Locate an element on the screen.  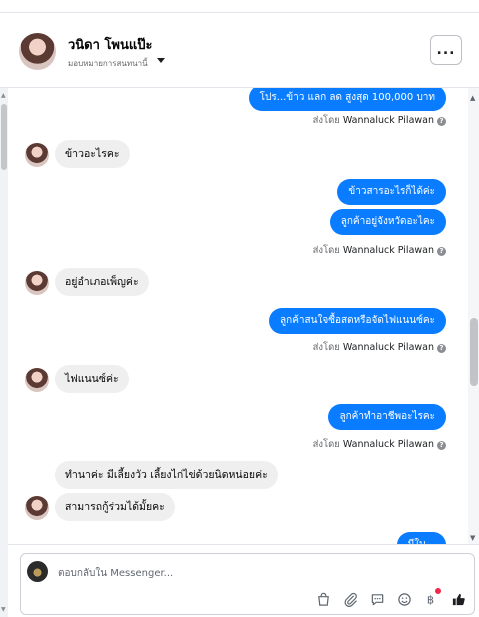
outgoing-message: โปร...ข้าว แลก ลด สูงสุด 100,000 บาท is located at coordinates (347, 99).